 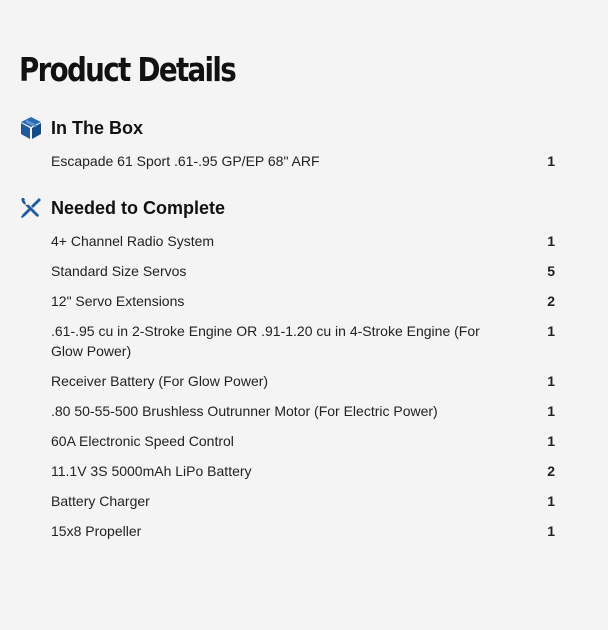 What do you see at coordinates (289, 441) in the screenshot?
I see `list-item: 60A Electronic Speed Control 1` at bounding box center [289, 441].